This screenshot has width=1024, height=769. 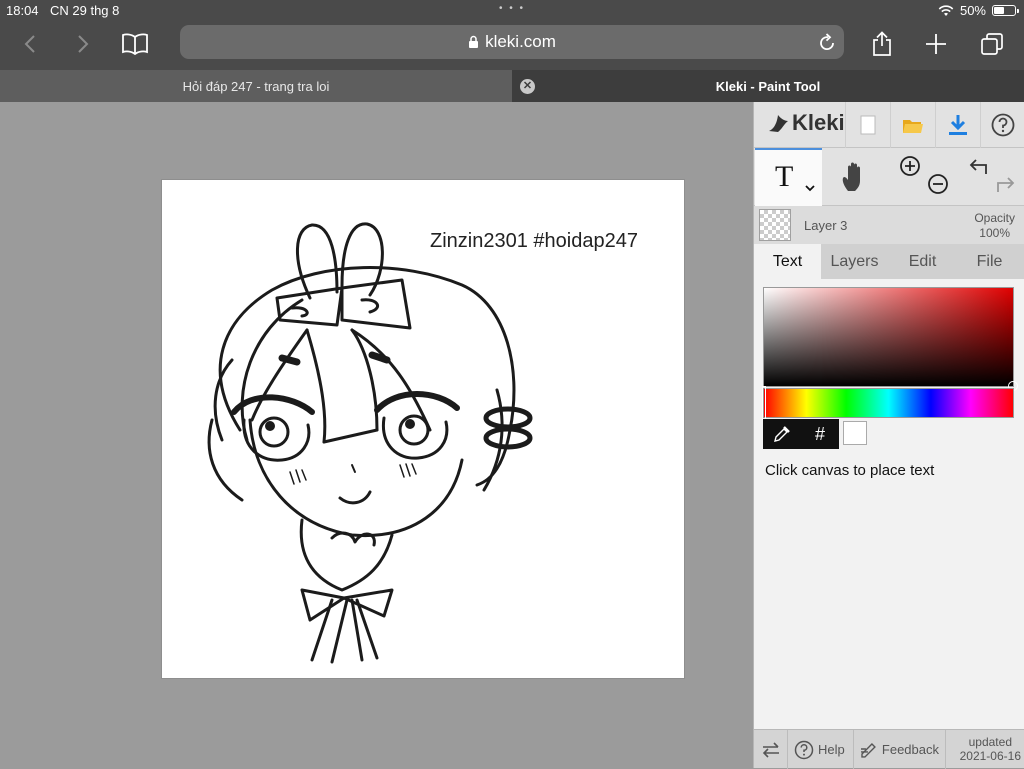 I want to click on undo-icon, so click(x=979, y=166).